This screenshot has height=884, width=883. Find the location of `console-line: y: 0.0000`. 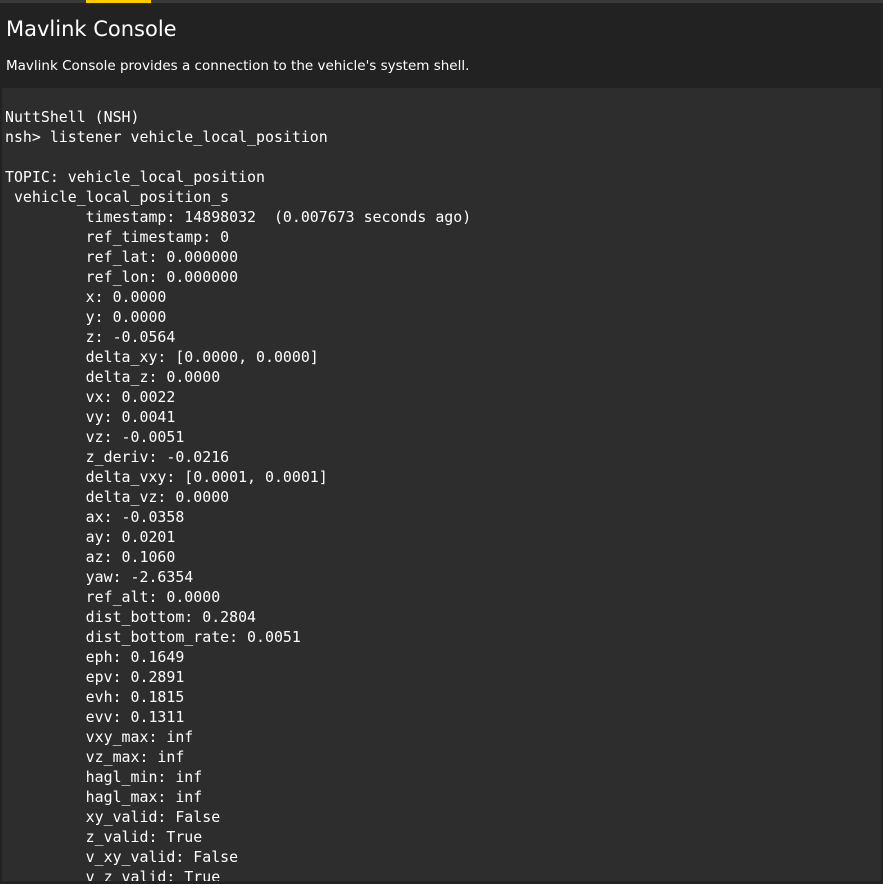

console-line: y: 0.0000 is located at coordinates (86, 317).